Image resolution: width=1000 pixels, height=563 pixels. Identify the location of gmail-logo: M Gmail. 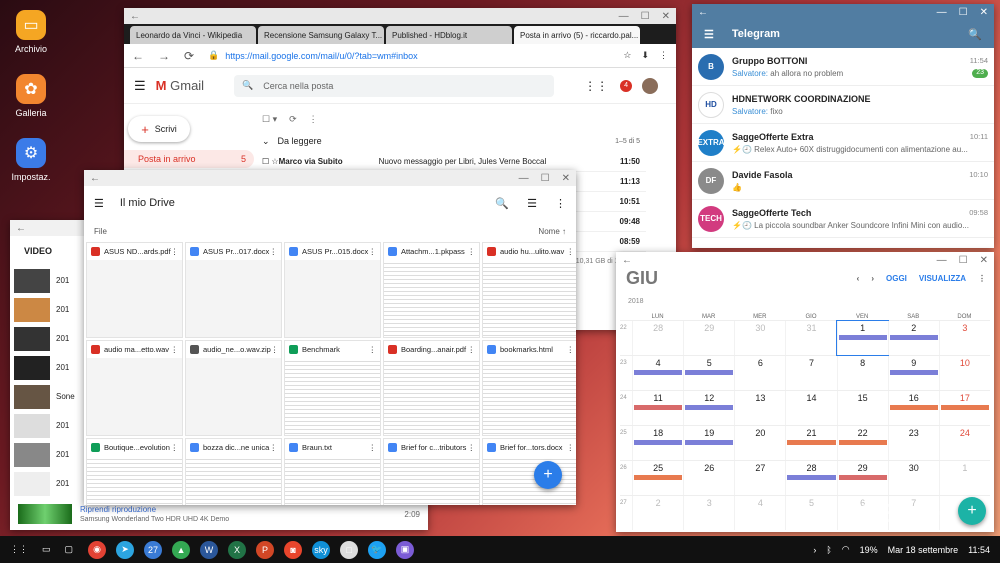
(180, 85).